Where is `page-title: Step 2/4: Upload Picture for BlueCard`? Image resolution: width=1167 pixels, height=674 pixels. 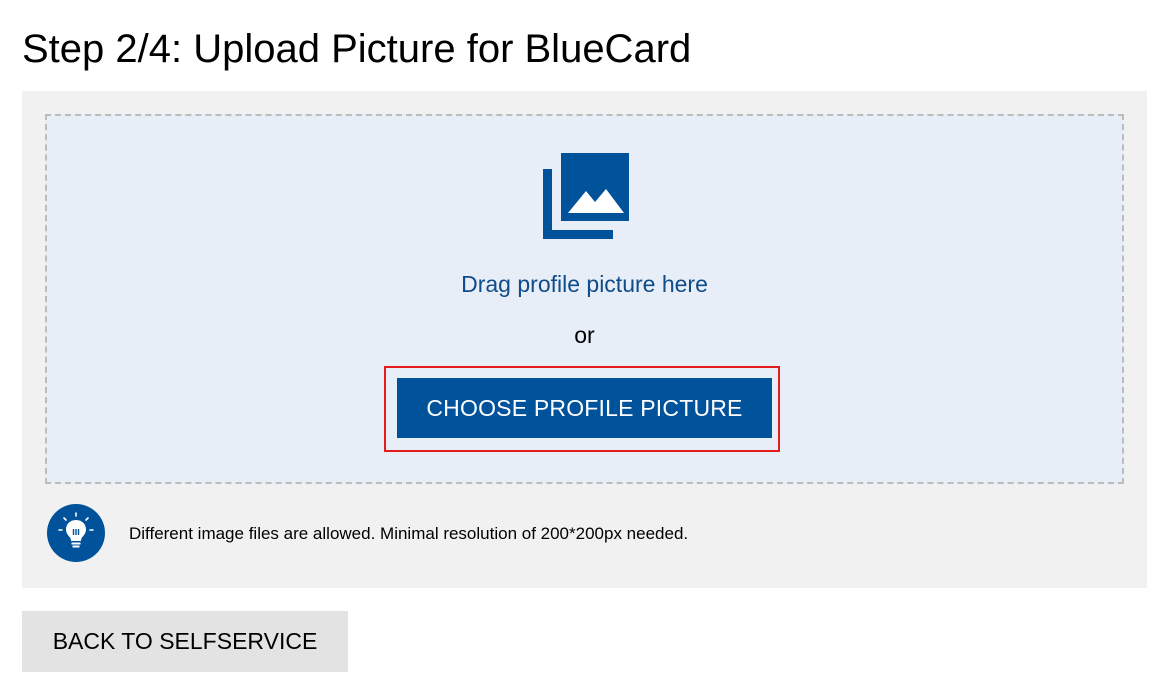
page-title: Step 2/4: Upload Picture for BlueCard is located at coordinates (357, 49).